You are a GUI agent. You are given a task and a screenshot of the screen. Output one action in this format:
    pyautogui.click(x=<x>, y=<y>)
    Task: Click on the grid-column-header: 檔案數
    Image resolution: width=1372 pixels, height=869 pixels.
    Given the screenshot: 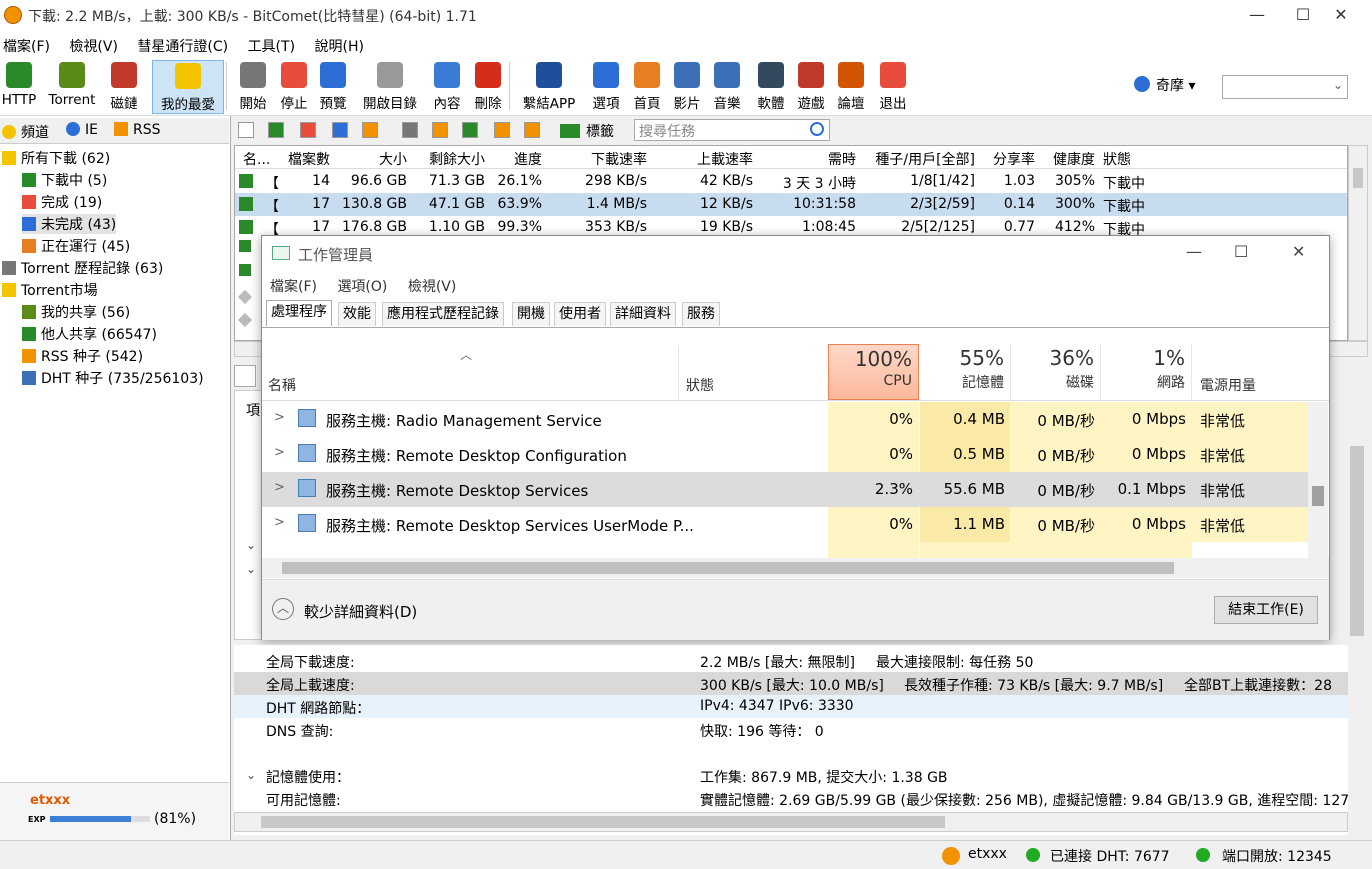 What is the action you would take?
    pyautogui.click(x=309, y=159)
    